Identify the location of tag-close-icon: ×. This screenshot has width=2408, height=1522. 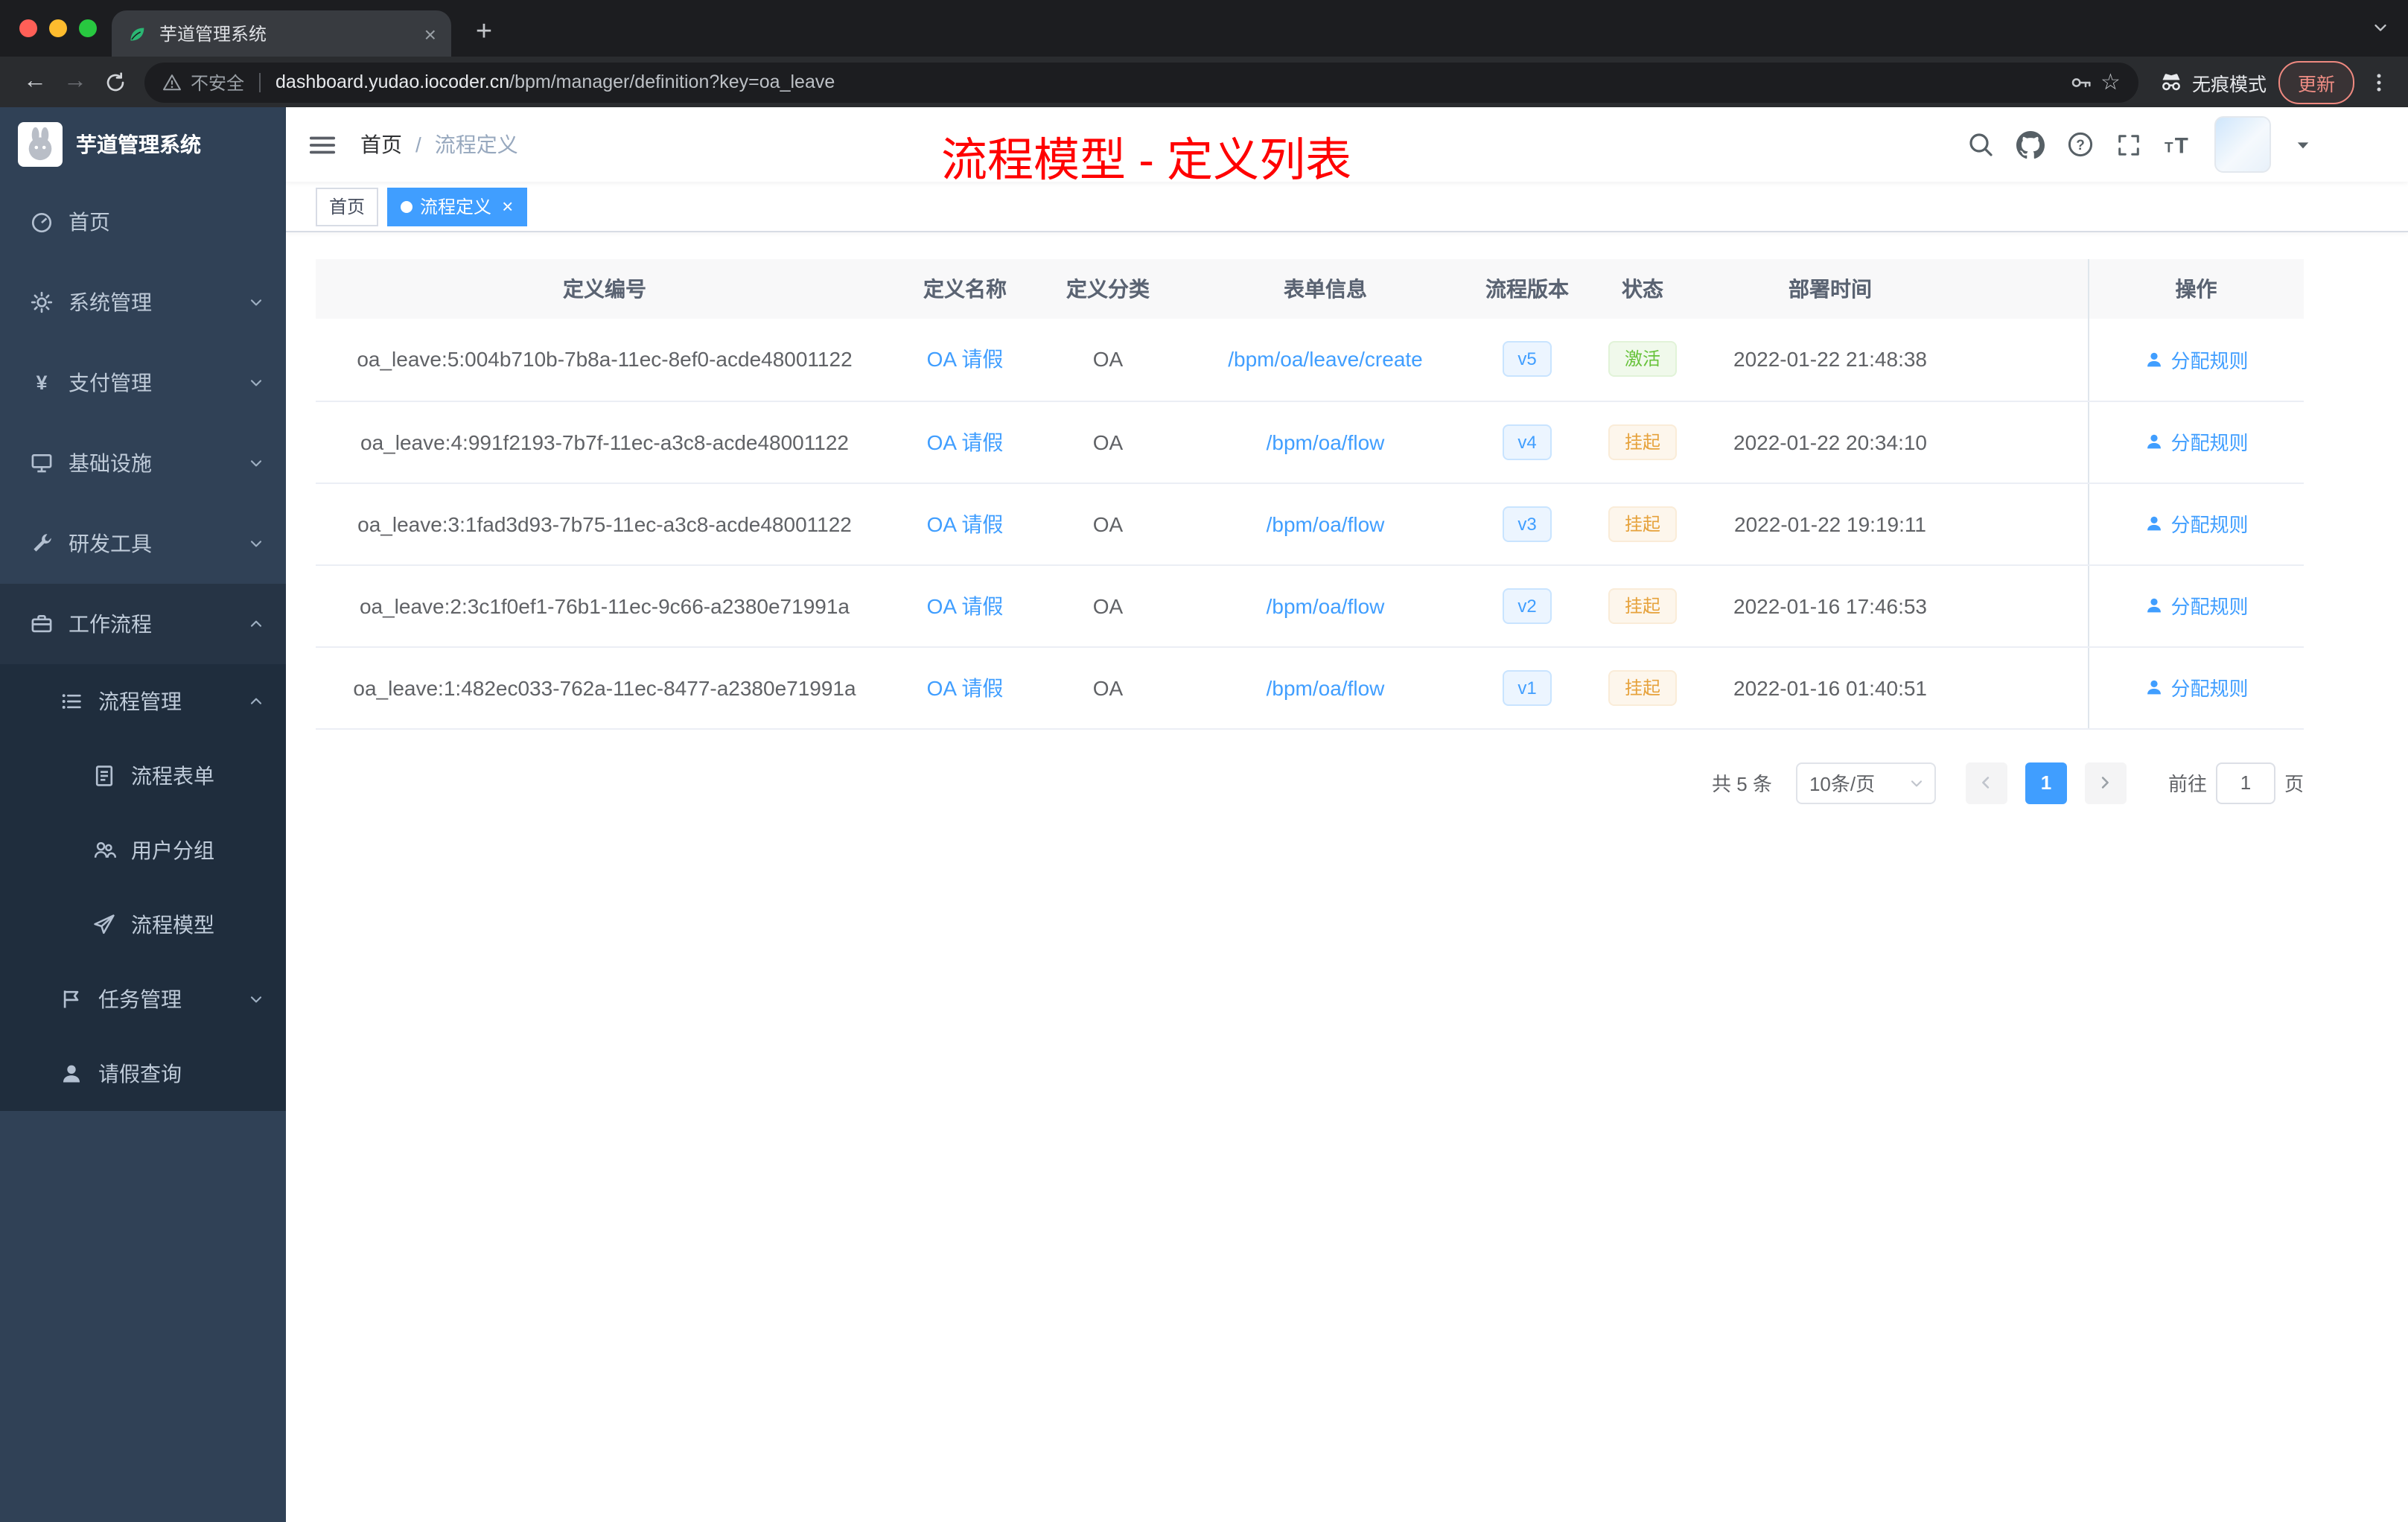
(507, 206).